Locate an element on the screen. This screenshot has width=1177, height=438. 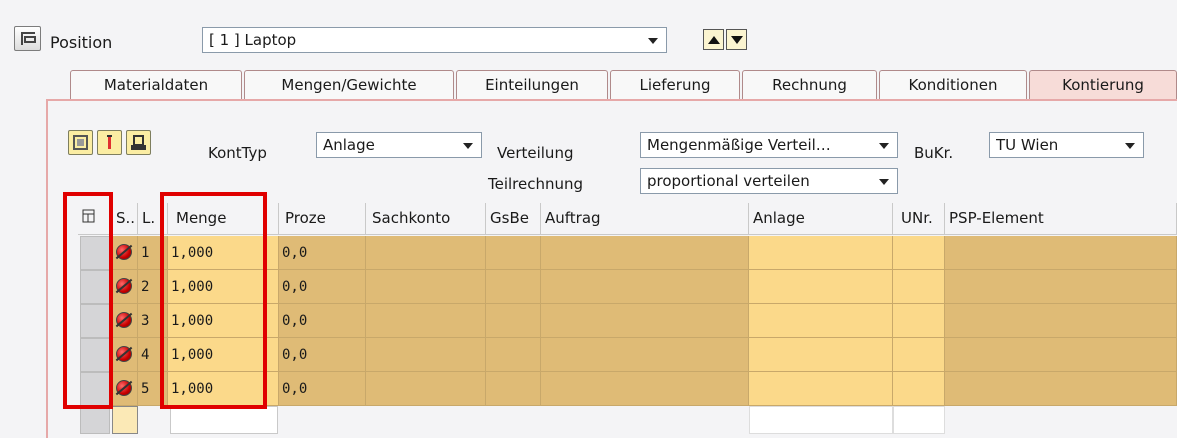
print-button is located at coordinates (138, 142).